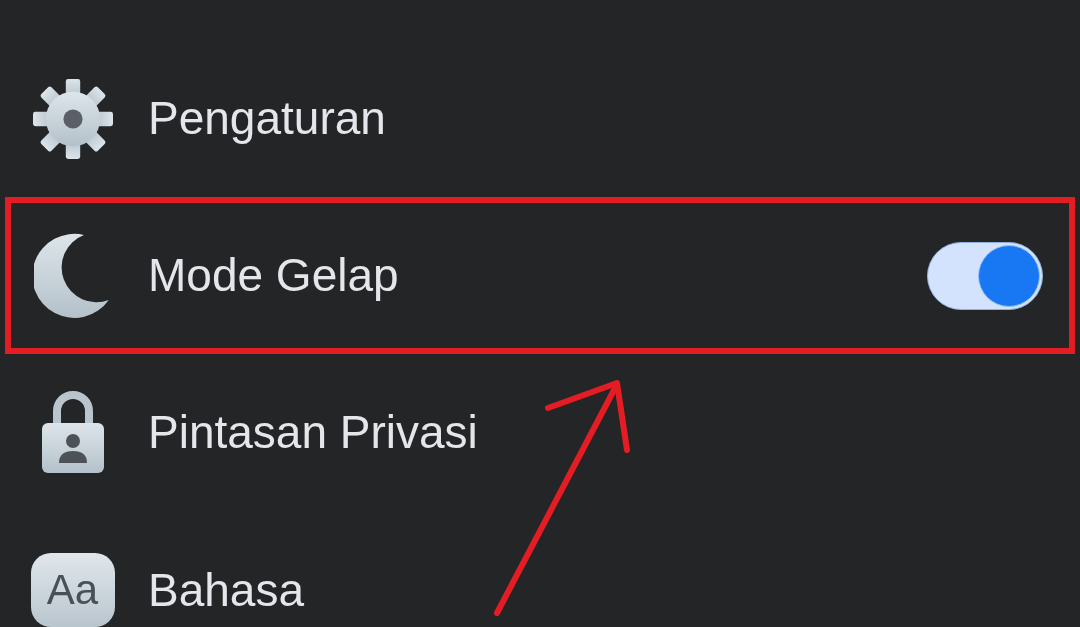  Describe the element at coordinates (226, 595) in the screenshot. I see `menu-item-label: Bahasa` at that location.